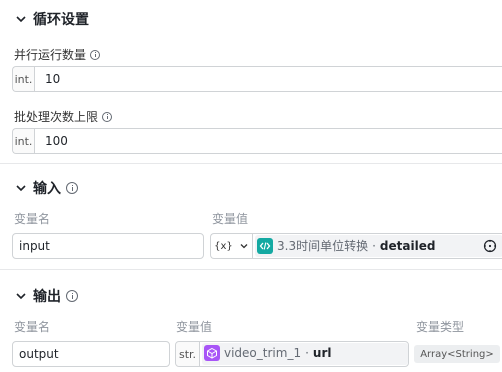 The width and height of the screenshot is (502, 372). What do you see at coordinates (56, 141) in the screenshot?
I see `input-value: 100` at bounding box center [56, 141].